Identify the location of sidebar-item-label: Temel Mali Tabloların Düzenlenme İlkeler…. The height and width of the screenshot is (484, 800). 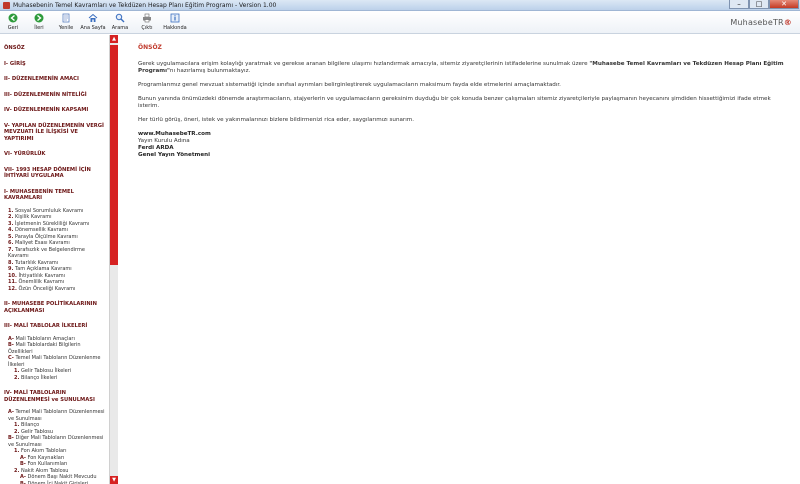
(54, 361).